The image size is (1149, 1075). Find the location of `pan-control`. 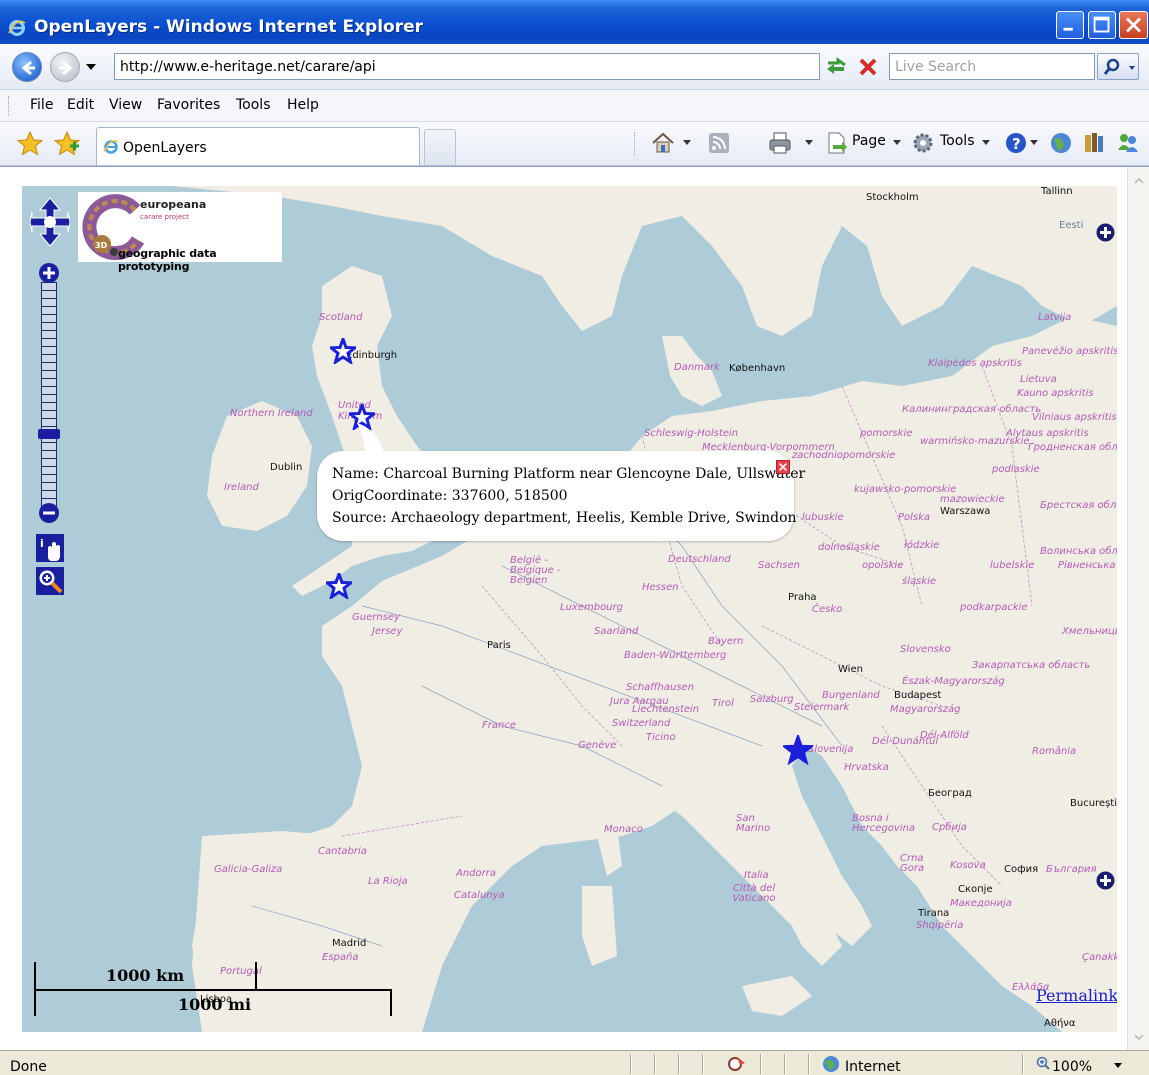

pan-control is located at coordinates (50, 222).